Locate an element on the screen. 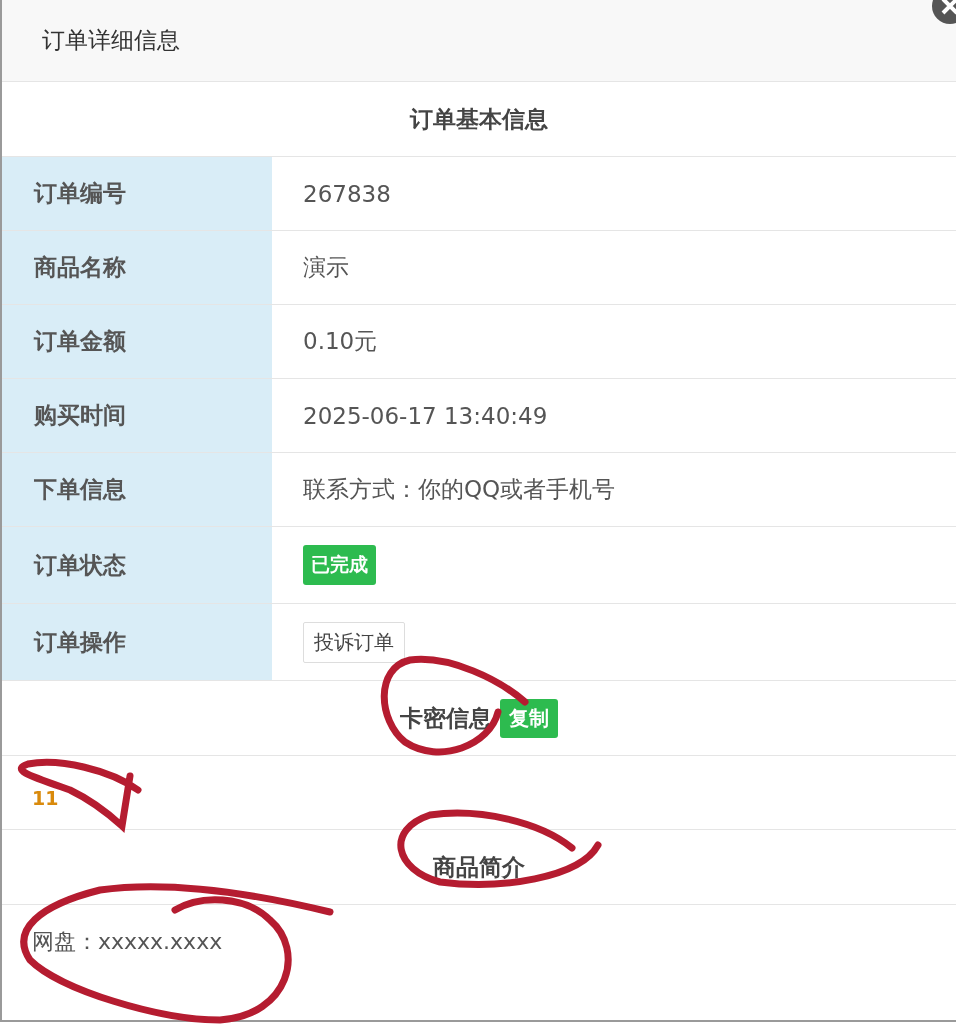  field-label-cell: 订单状态 is located at coordinates (137, 565).